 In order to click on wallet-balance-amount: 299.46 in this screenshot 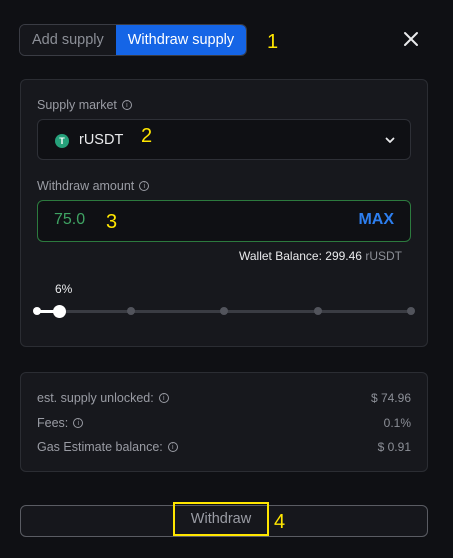, I will do `click(343, 256)`.